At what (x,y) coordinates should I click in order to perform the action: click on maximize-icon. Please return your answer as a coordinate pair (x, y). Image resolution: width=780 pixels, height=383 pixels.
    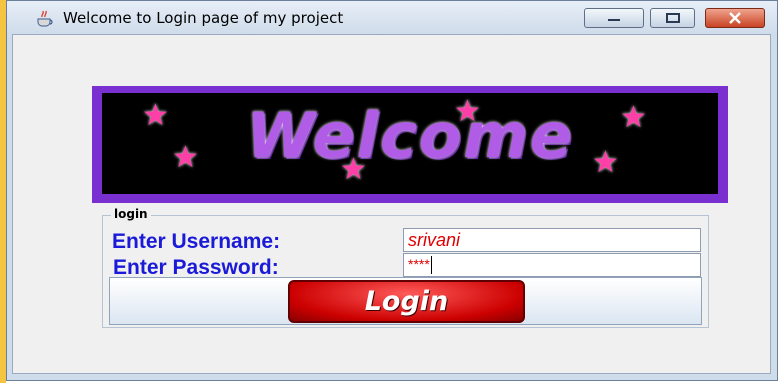
    Looking at the image, I should click on (672, 18).